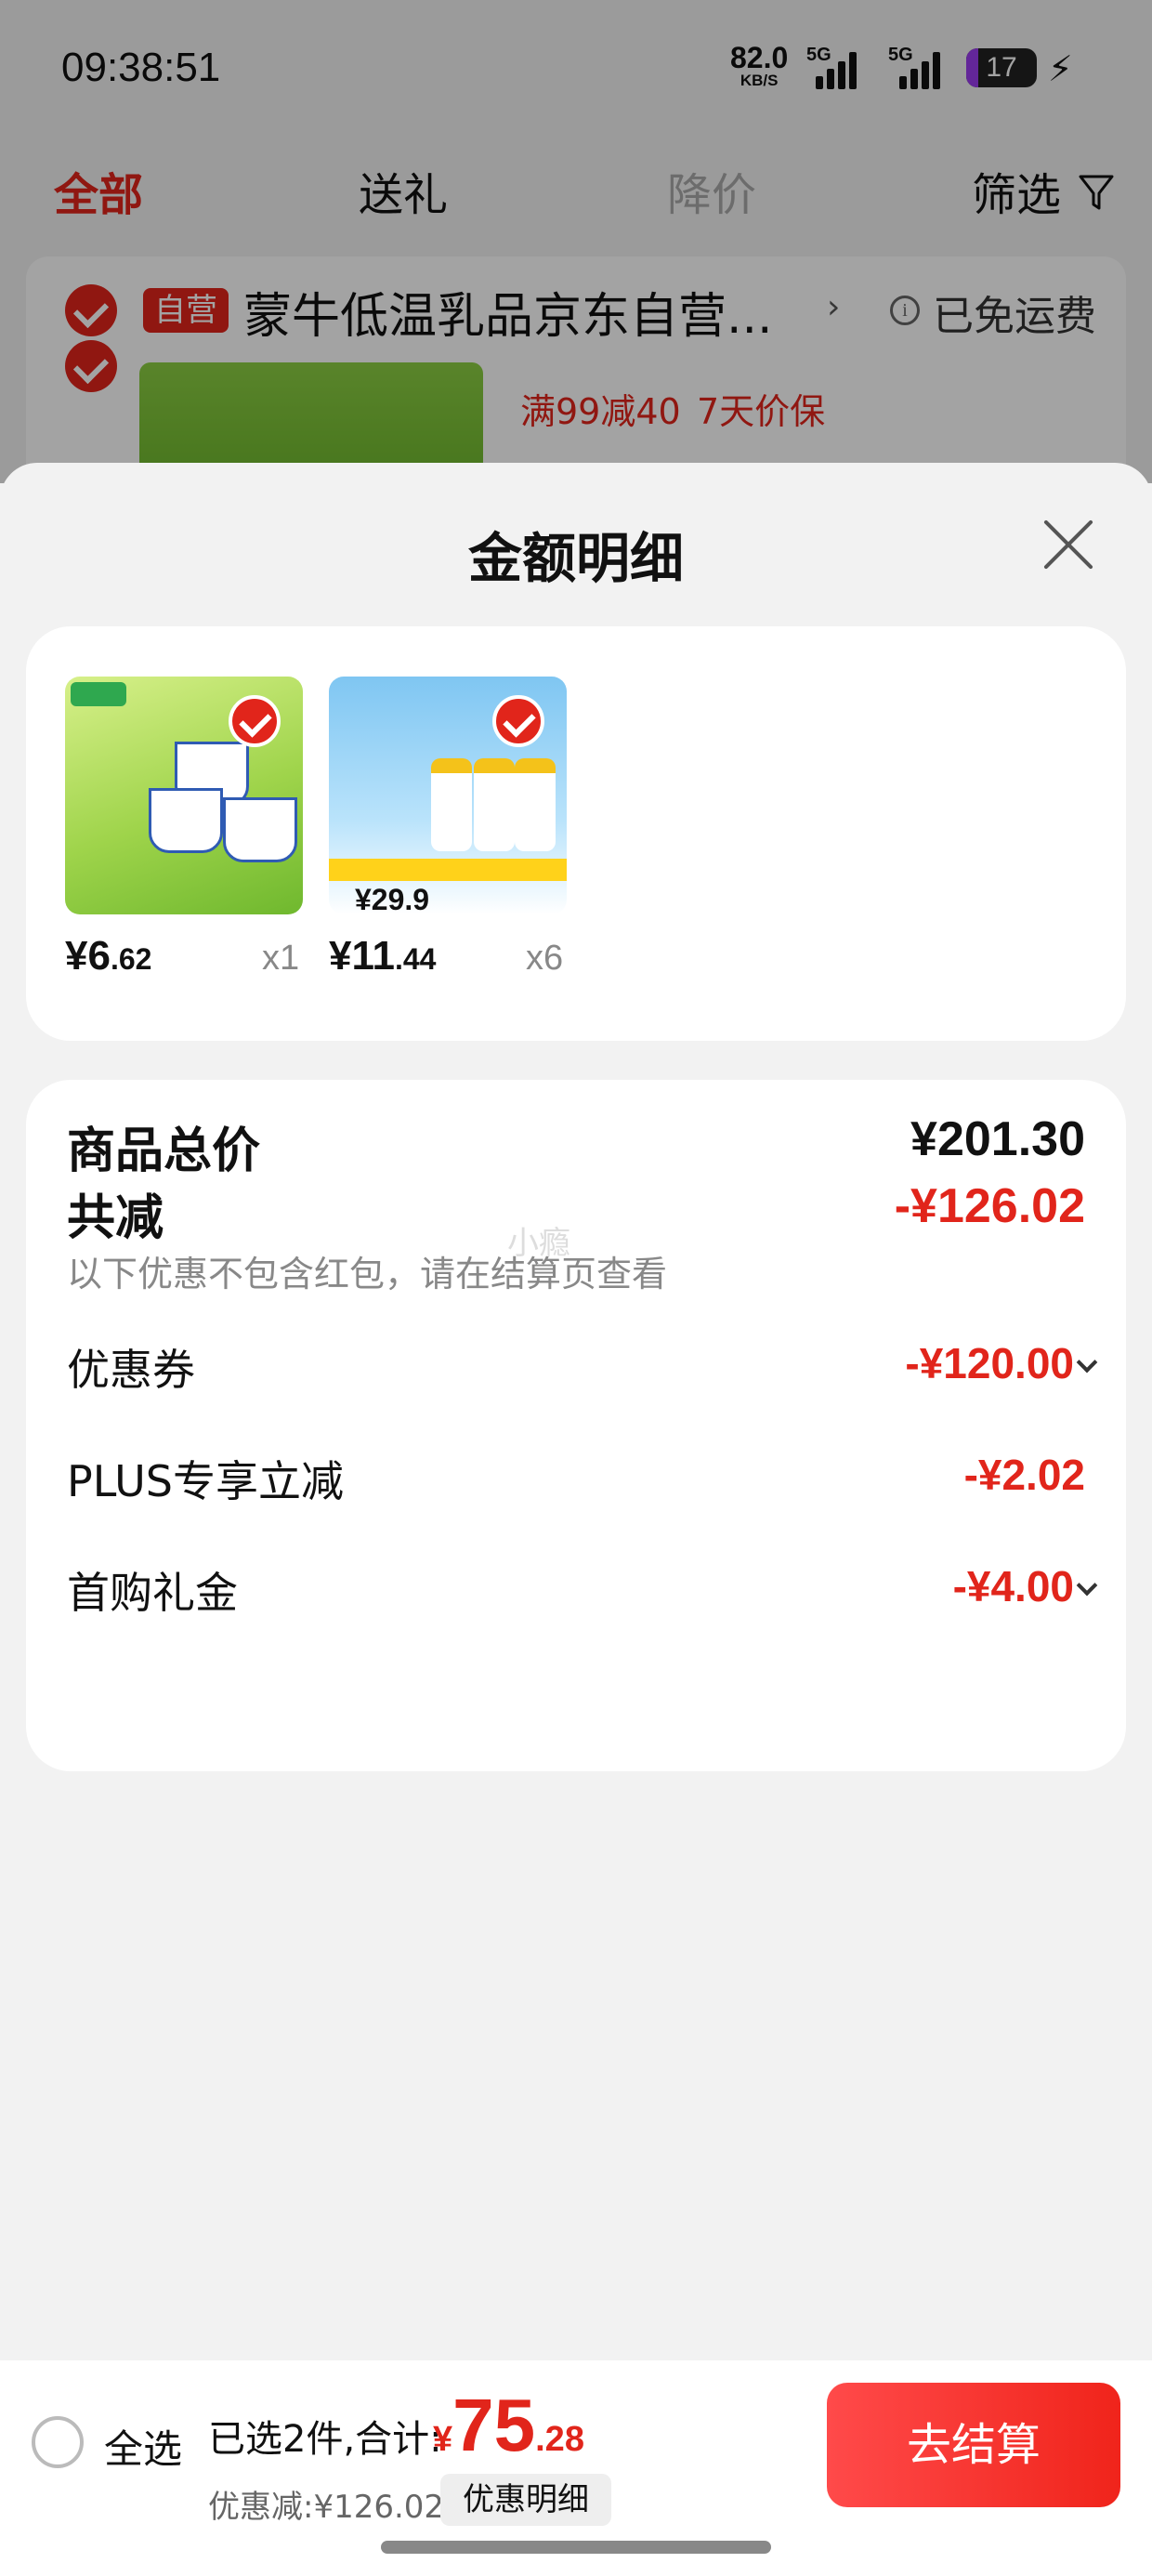 The width and height of the screenshot is (1152, 2576). I want to click on product-price: ¥11.44, so click(383, 956).